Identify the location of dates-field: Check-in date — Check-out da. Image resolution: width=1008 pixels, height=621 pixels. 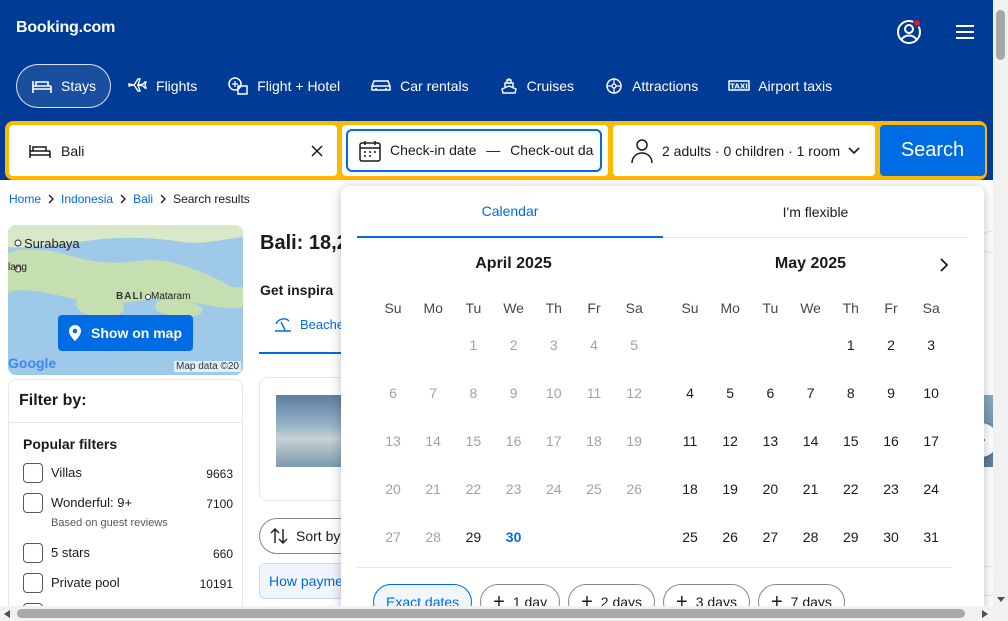
(475, 150).